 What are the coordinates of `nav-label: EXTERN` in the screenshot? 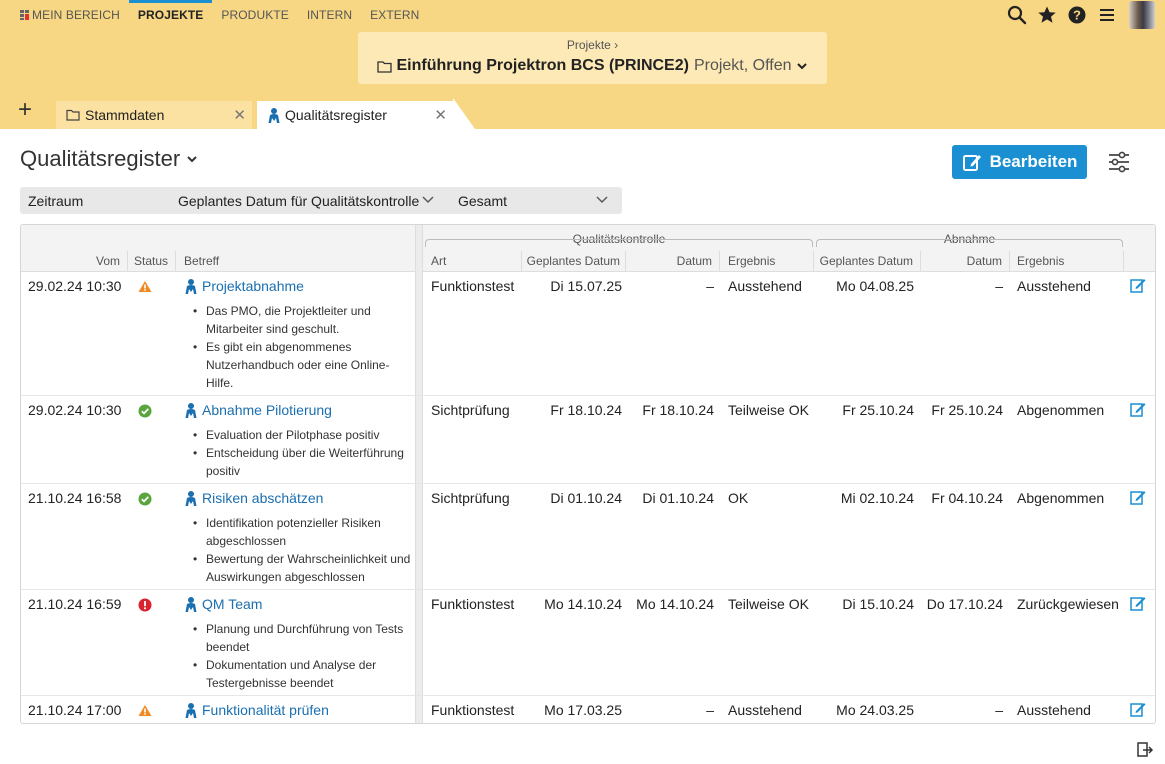 It's located at (395, 15).